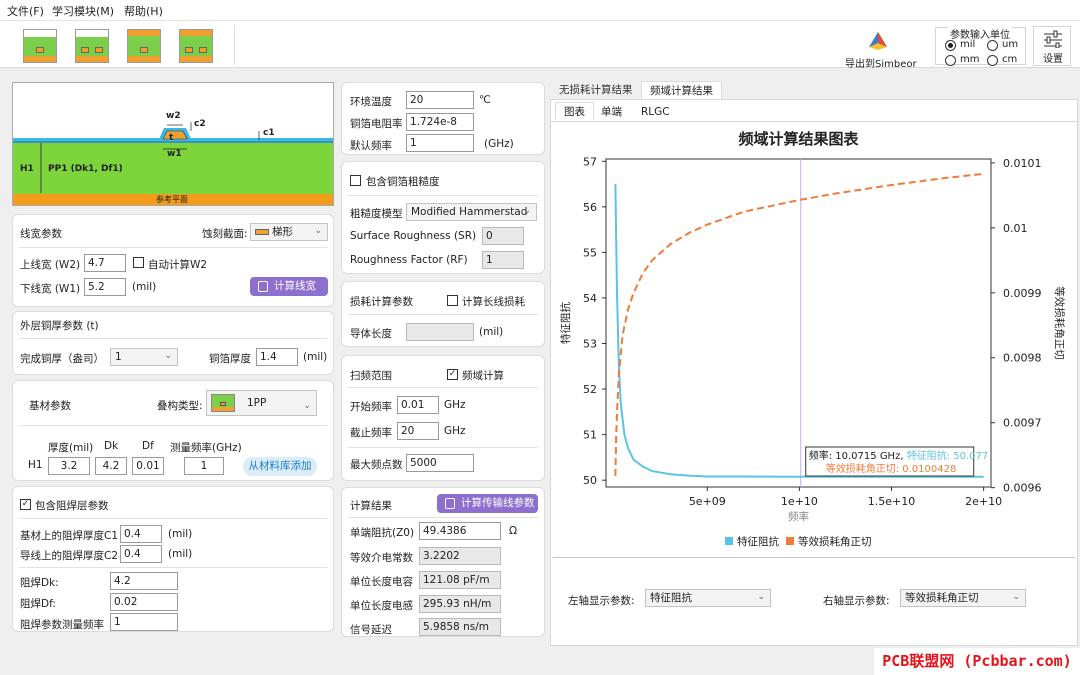  Describe the element at coordinates (460, 556) in the screenshot. I see `er-output: 3.2202` at that location.